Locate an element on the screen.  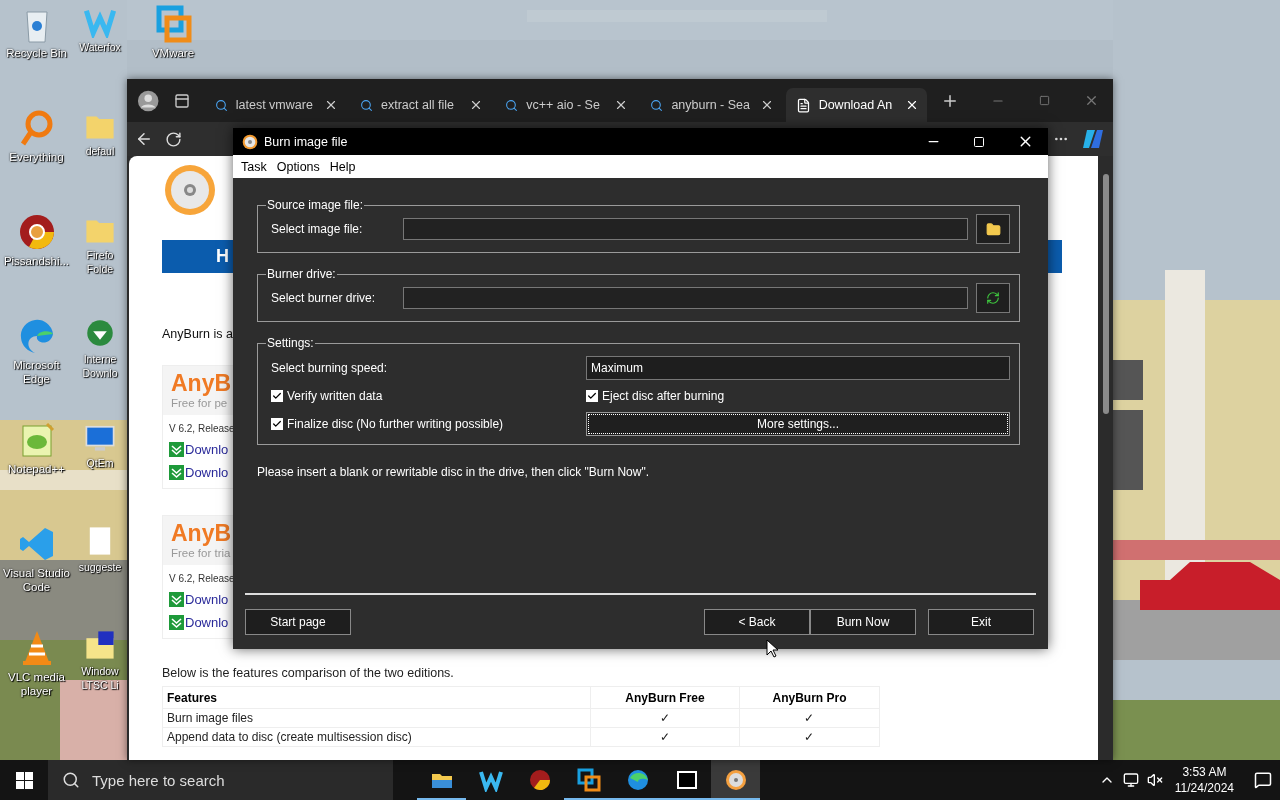
tab-title: latest vmware is located at coordinates (274, 105).